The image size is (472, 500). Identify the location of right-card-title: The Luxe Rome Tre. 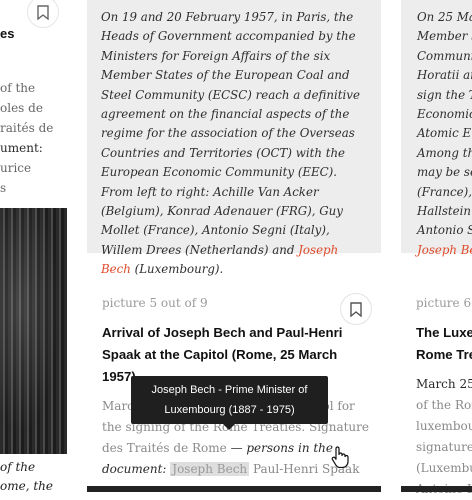
(444, 344).